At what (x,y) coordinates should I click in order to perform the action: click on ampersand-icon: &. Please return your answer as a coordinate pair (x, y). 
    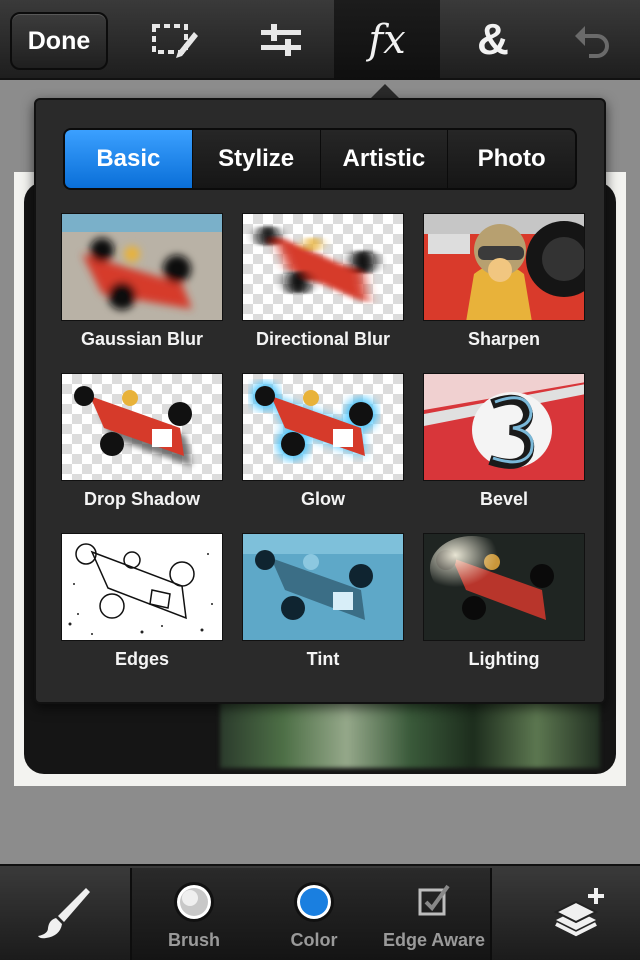
    Looking at the image, I should click on (493, 39).